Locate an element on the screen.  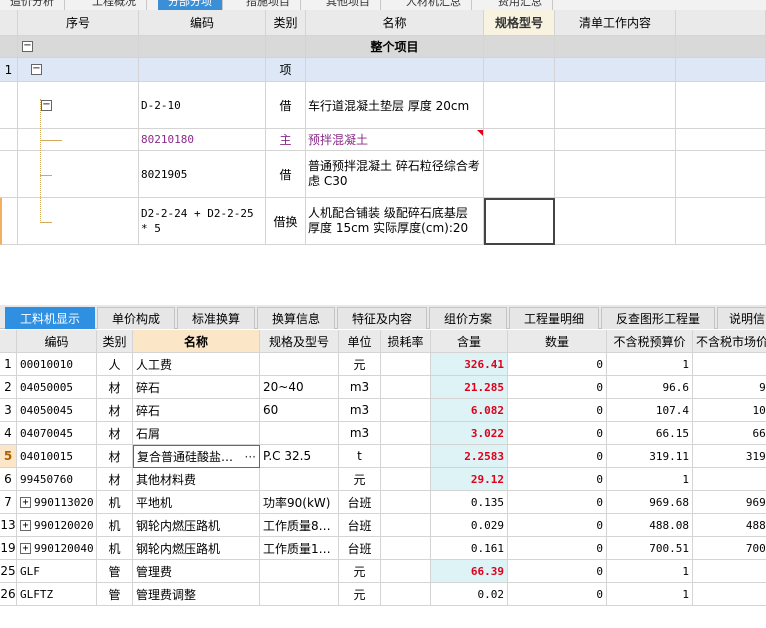
resource-code: 04010015 is located at coordinates (57, 456).